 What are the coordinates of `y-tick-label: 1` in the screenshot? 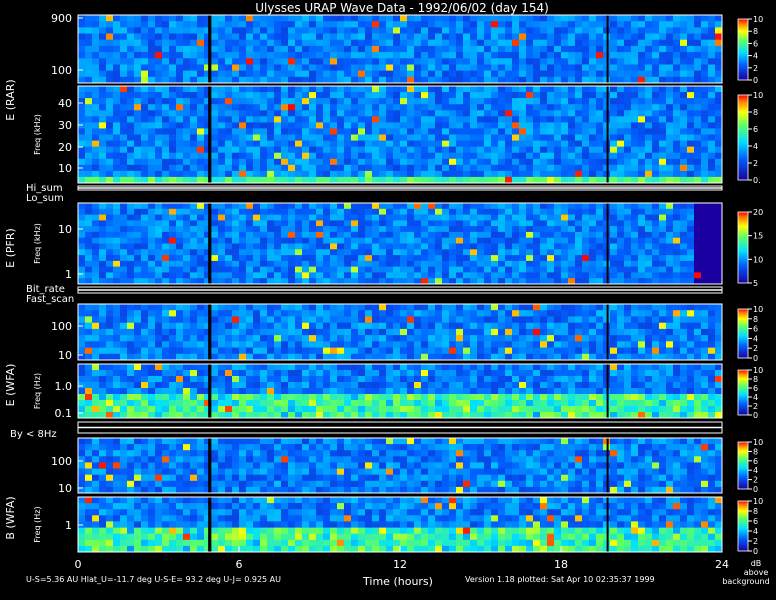 It's located at (68, 274).